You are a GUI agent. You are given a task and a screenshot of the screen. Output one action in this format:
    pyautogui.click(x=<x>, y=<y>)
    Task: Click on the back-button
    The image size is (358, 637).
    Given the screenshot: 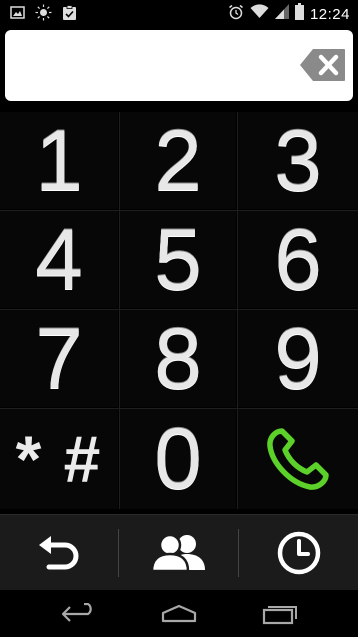 What is the action you would take?
    pyautogui.click(x=80, y=613)
    